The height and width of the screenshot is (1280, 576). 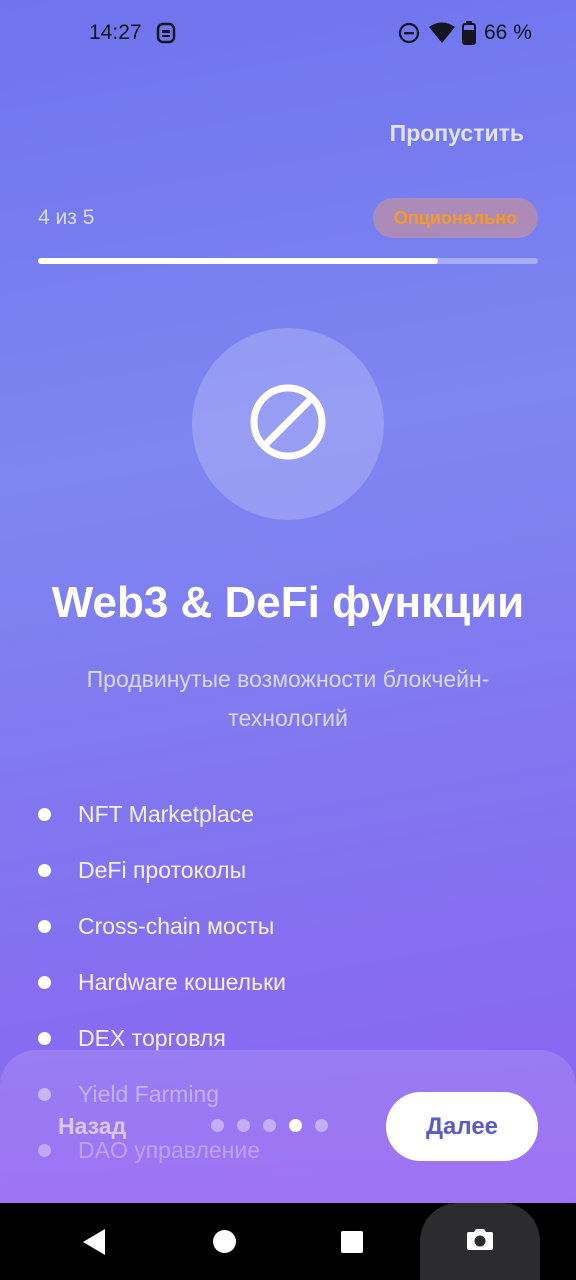 I want to click on navigation-bar, so click(x=288, y=1241).